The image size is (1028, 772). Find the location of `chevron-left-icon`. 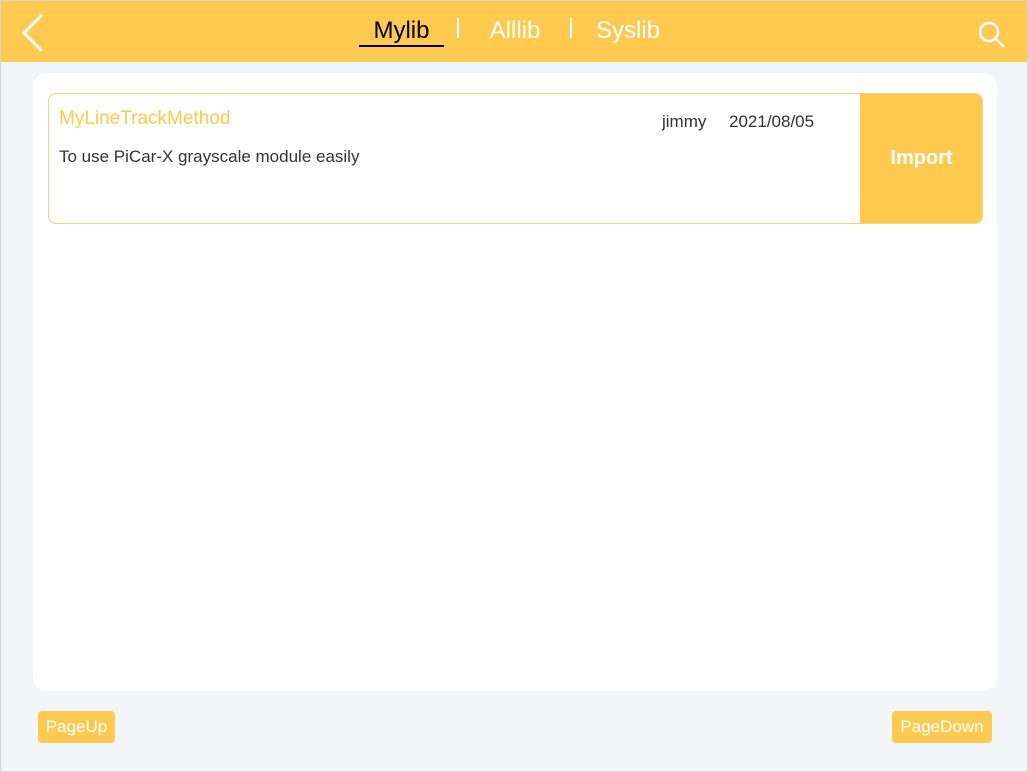

chevron-left-icon is located at coordinates (32, 33).